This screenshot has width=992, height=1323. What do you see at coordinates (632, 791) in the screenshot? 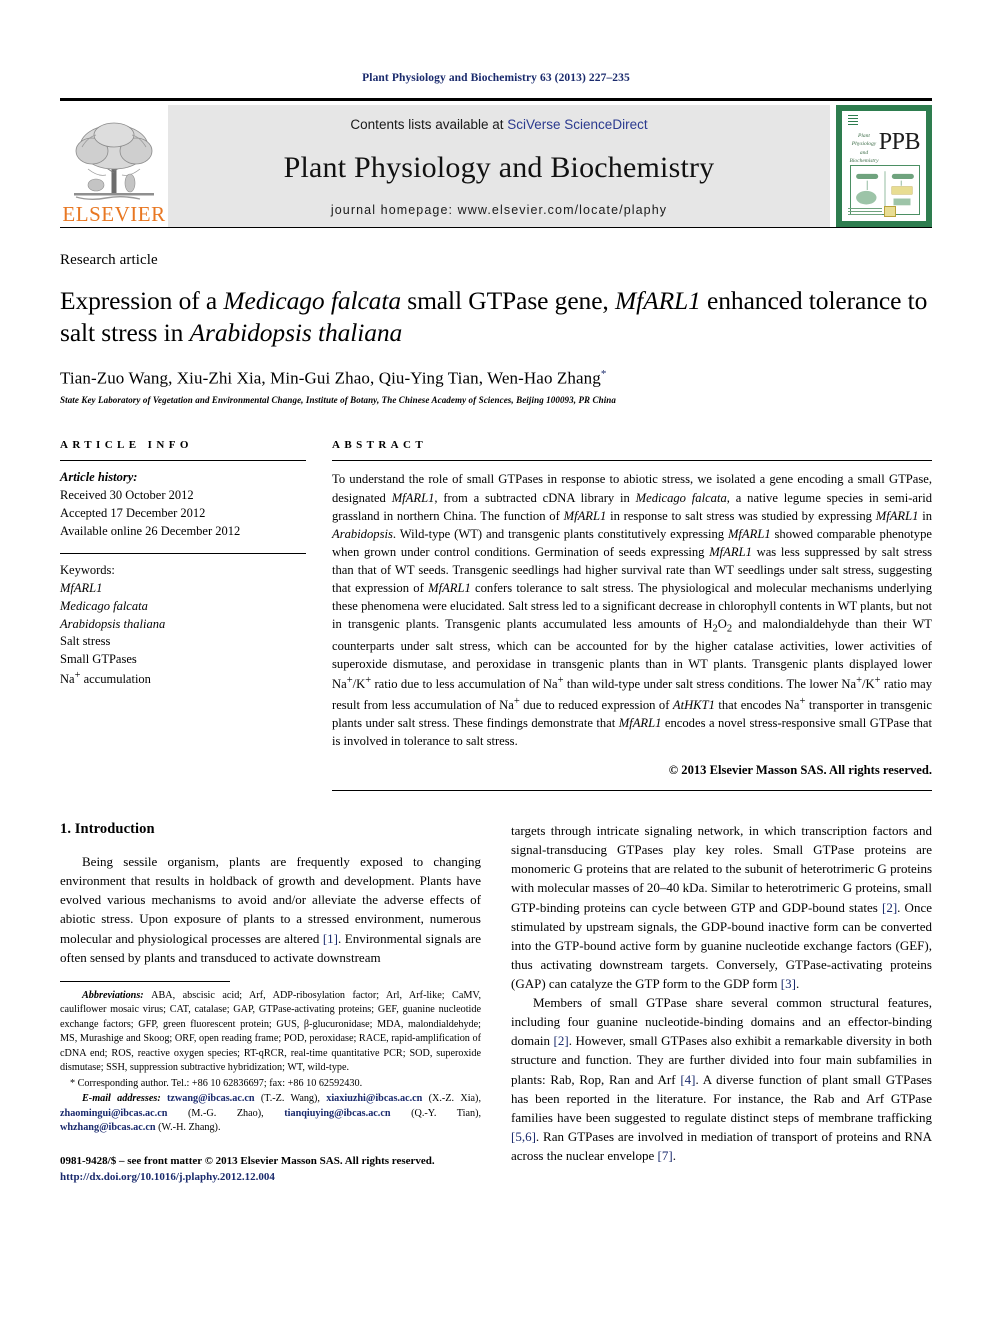
I see `abstract-rule-bottom` at bounding box center [632, 791].